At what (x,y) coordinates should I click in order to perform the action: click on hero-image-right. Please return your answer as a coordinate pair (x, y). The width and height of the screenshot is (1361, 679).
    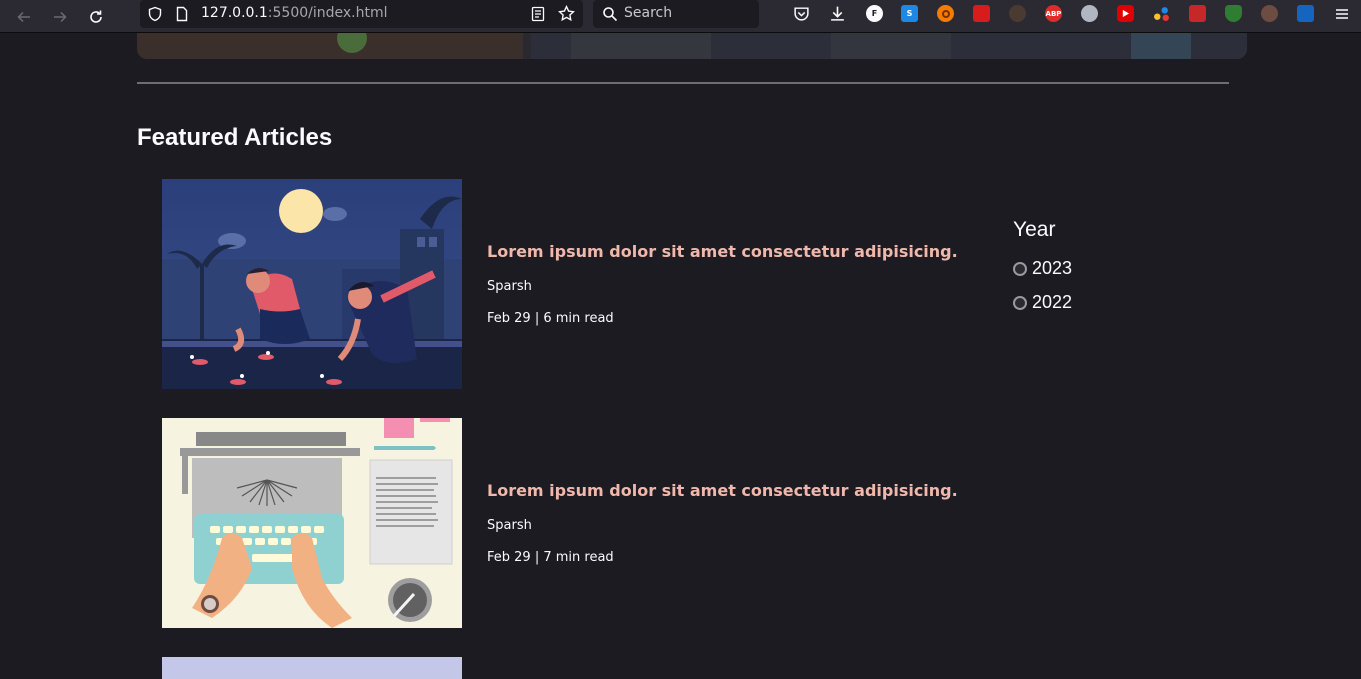
    Looking at the image, I should click on (889, 46).